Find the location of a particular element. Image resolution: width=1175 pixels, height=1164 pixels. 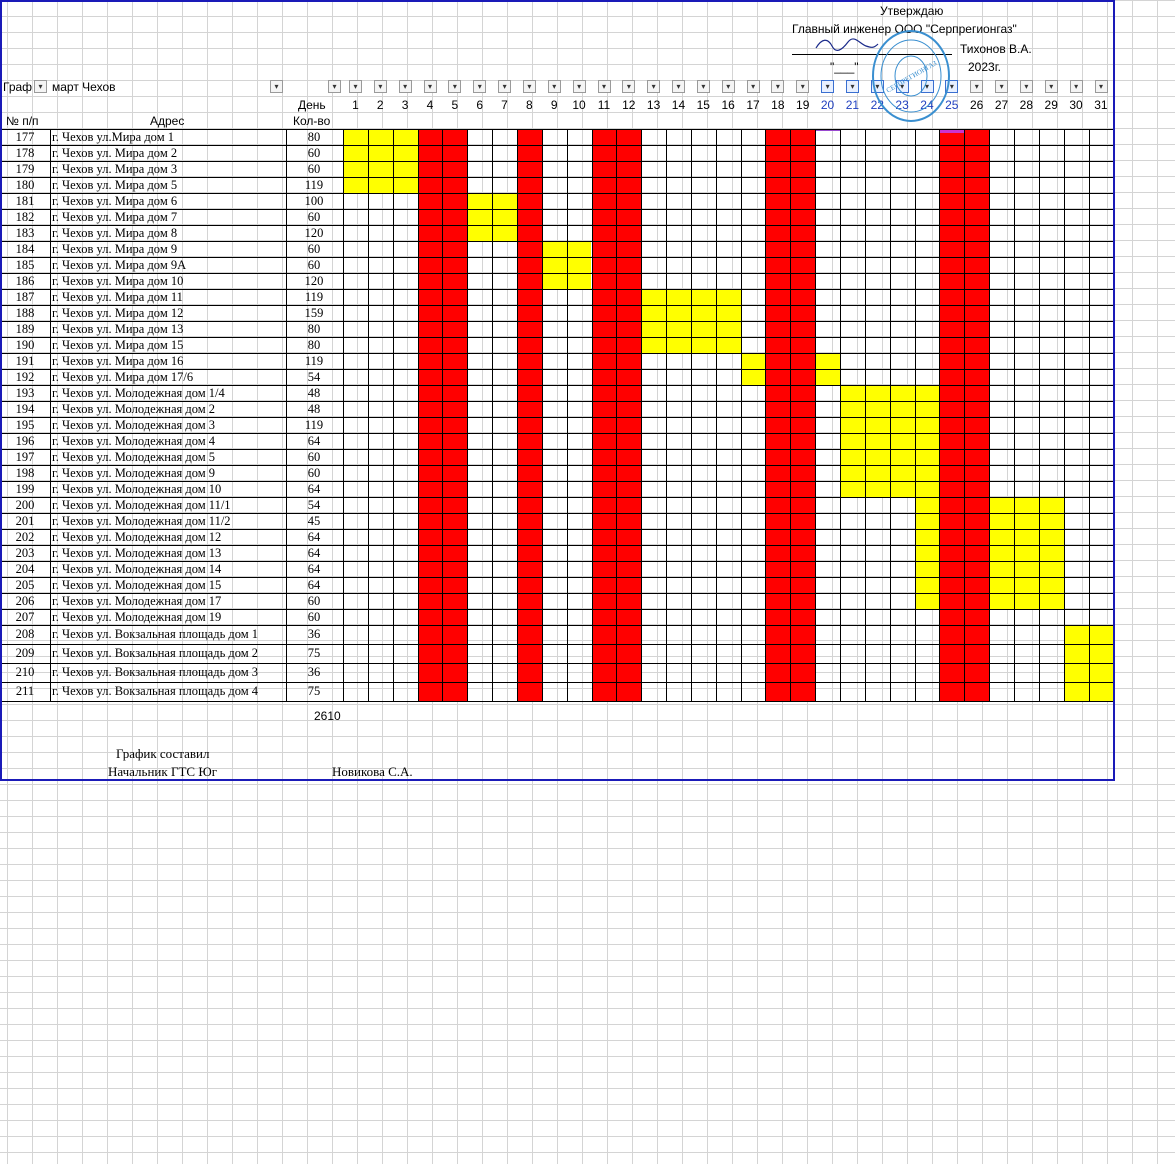

total-qty: 2610 is located at coordinates (327, 716).